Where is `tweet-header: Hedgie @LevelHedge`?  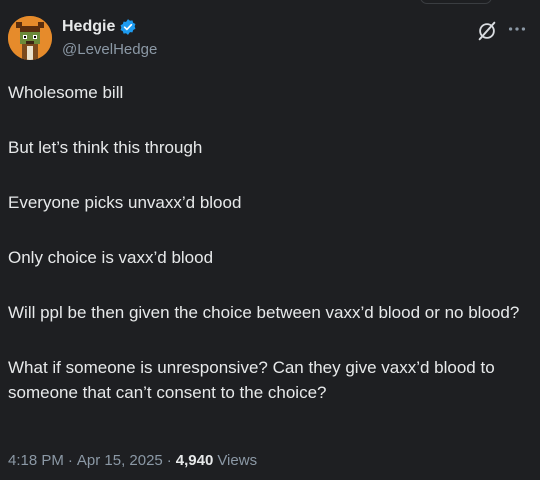
tweet-header: Hedgie @LevelHedge is located at coordinates (270, 40).